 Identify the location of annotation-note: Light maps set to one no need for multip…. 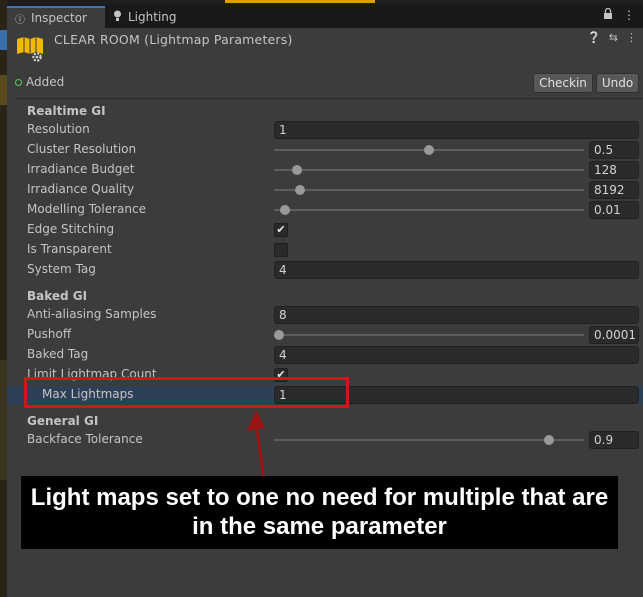
(319, 512).